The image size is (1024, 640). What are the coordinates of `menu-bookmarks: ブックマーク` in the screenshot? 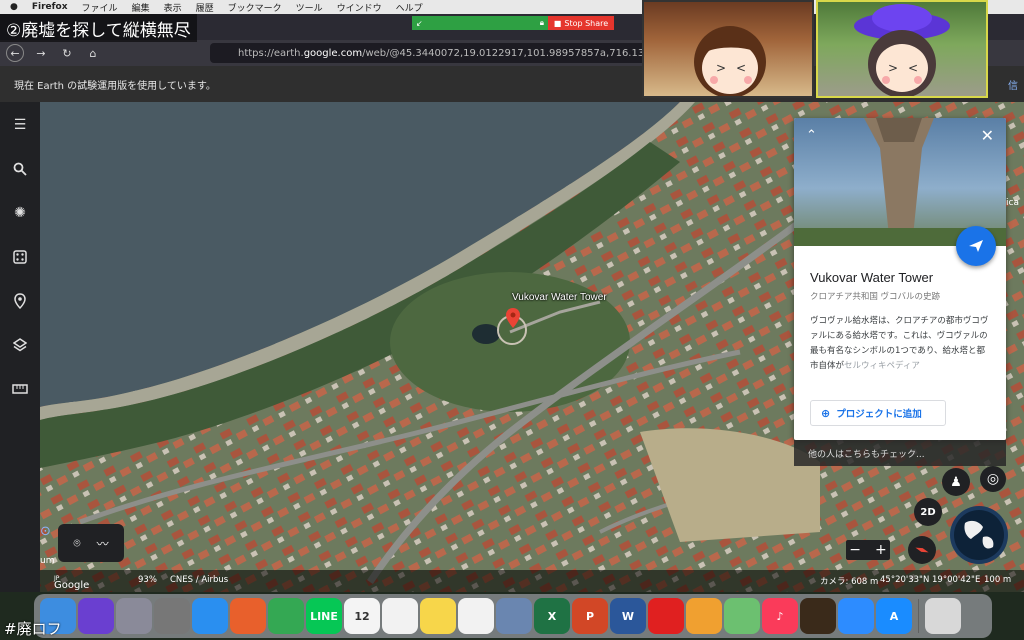 It's located at (255, 7).